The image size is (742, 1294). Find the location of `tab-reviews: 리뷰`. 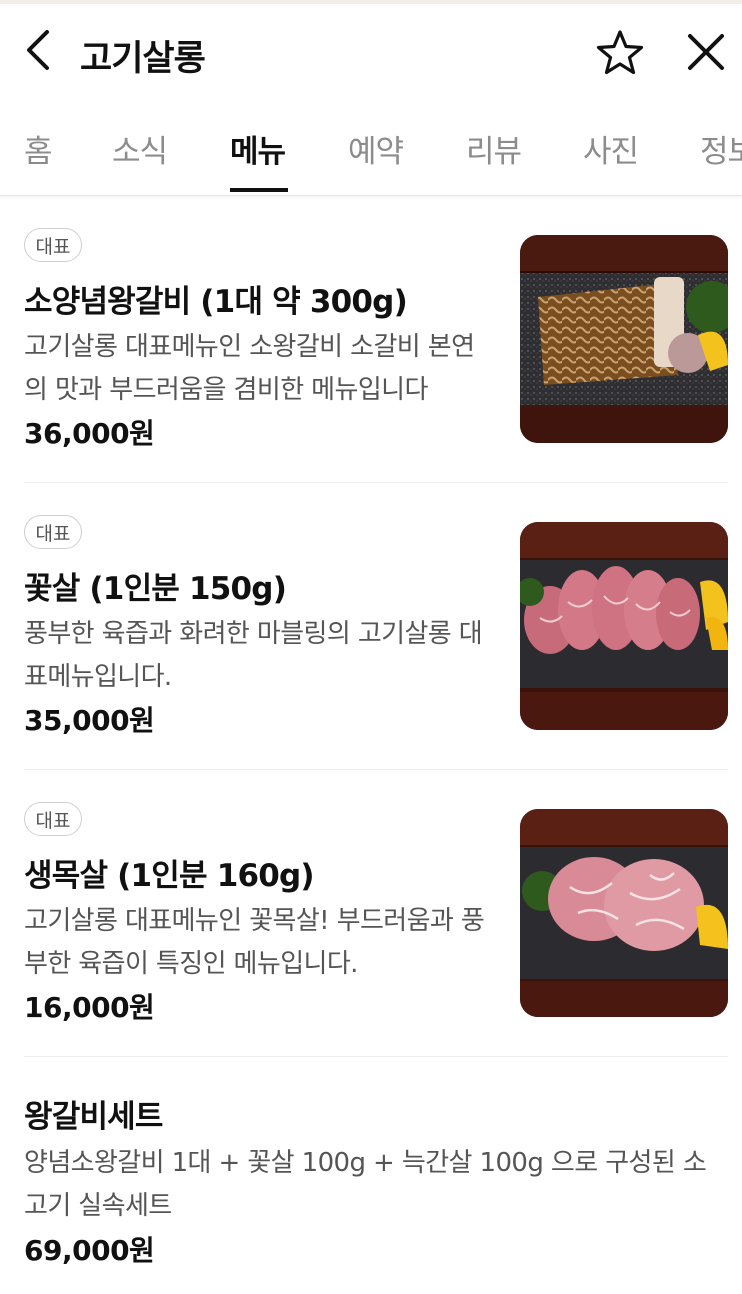

tab-reviews: 리뷰 is located at coordinates (494, 148).